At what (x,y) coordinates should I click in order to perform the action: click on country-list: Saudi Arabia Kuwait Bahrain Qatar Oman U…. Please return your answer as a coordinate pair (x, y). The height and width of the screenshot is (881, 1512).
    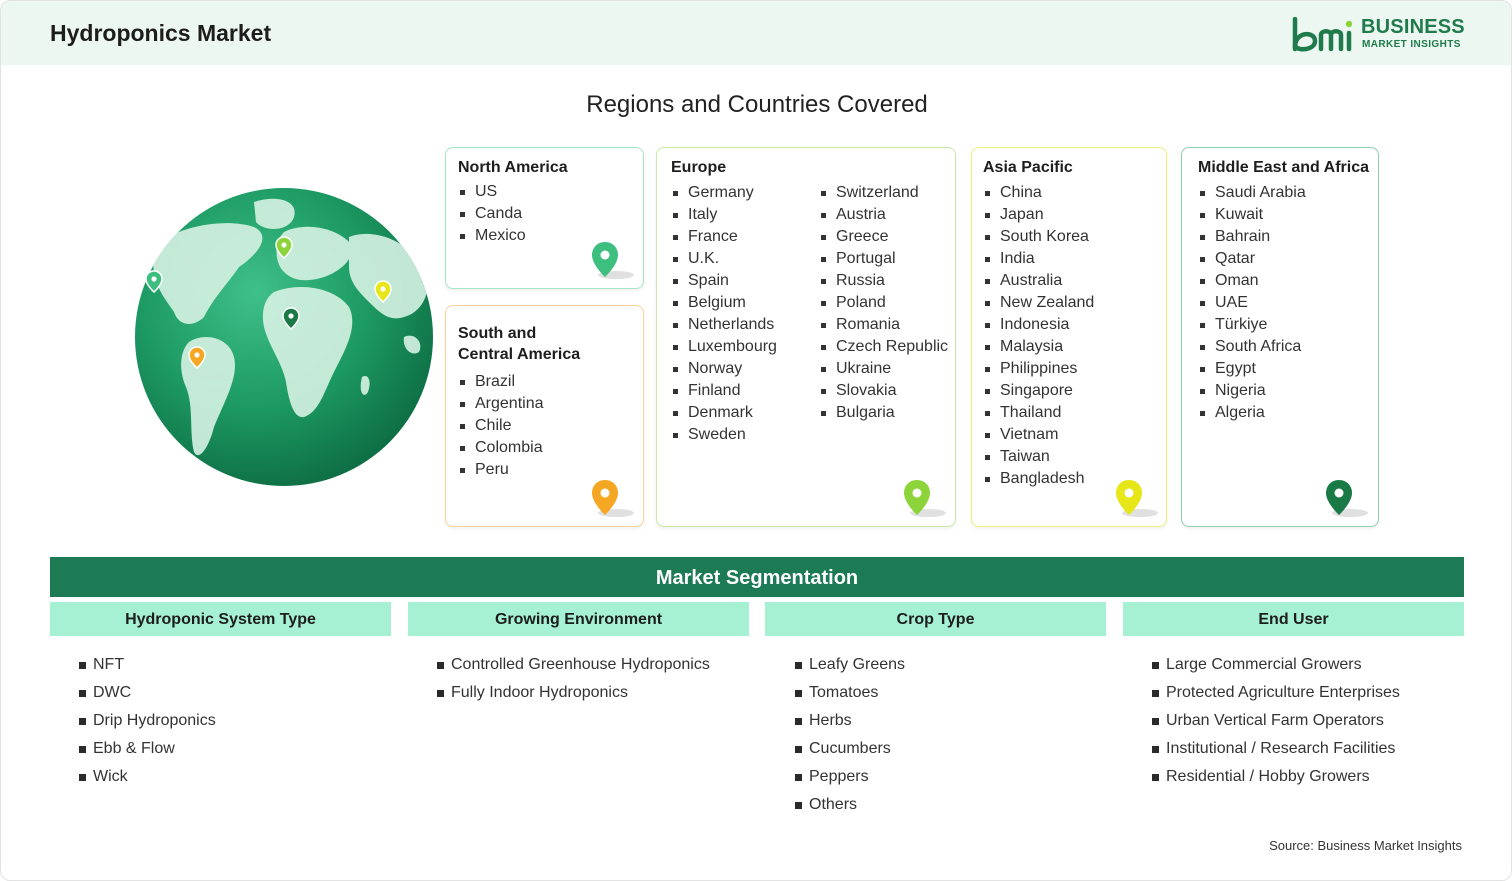
    Looking at the image, I should click on (1252, 303).